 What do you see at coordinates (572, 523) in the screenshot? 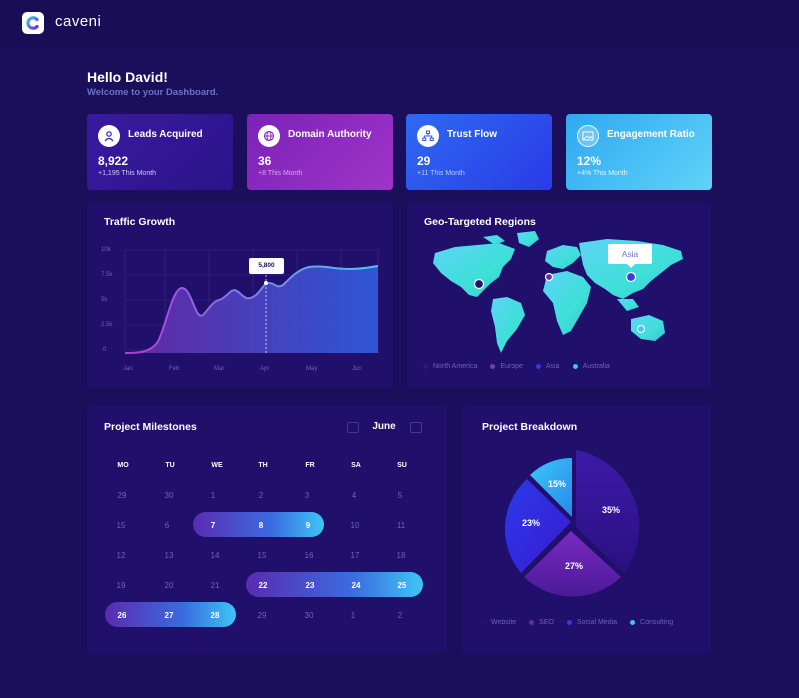
I see `pie-chart` at bounding box center [572, 523].